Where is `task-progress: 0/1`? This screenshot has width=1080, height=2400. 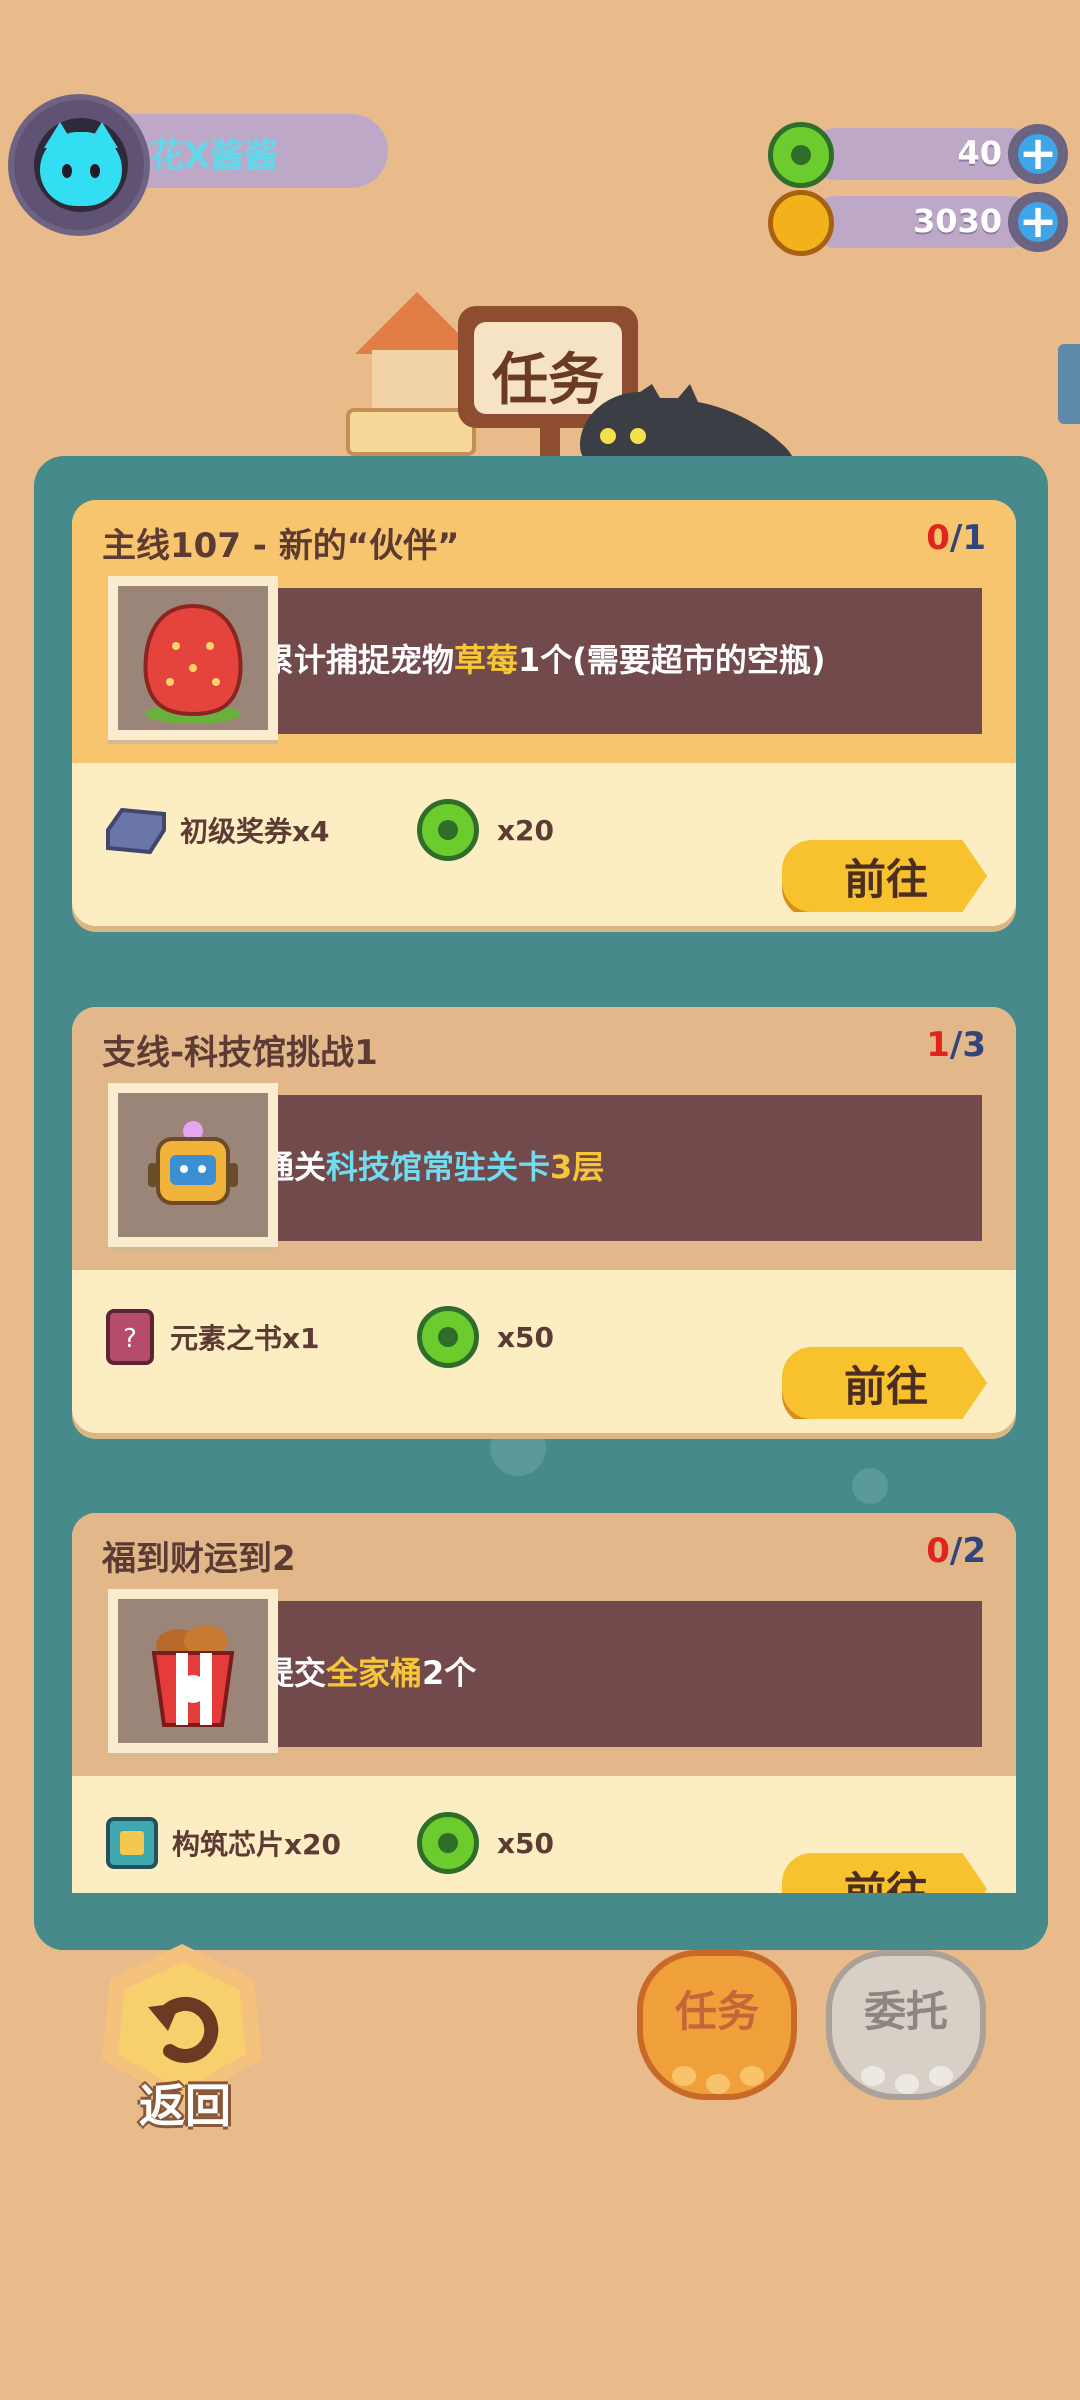 task-progress: 0/1 is located at coordinates (956, 538).